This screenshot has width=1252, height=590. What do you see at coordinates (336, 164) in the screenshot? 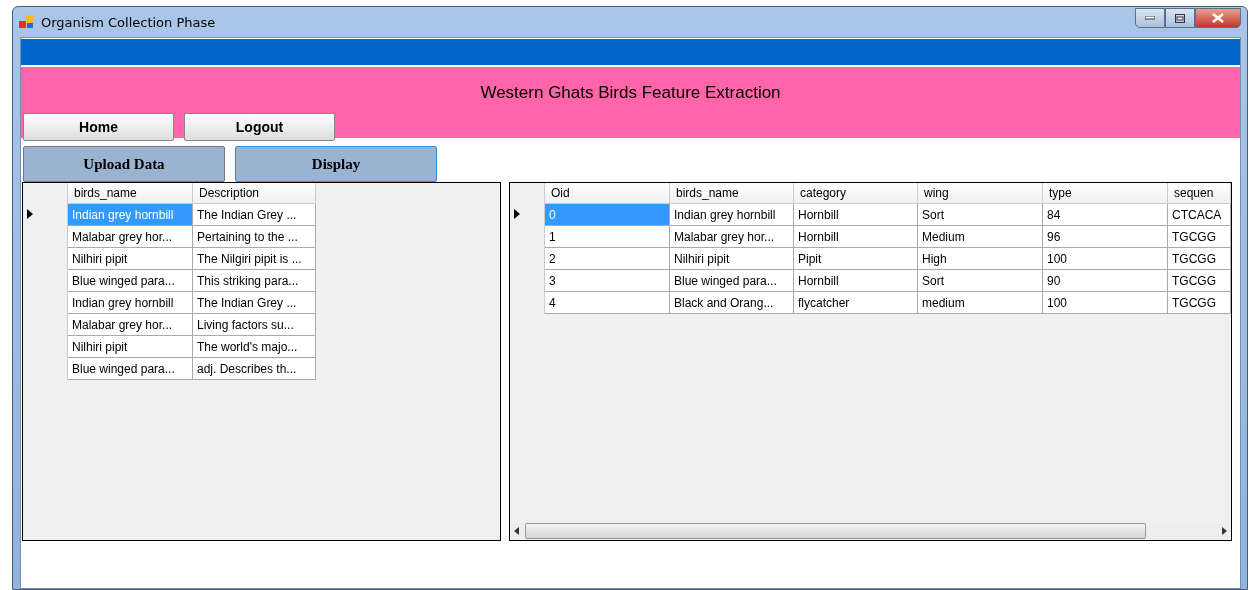
I see `action-button: Display` at bounding box center [336, 164].